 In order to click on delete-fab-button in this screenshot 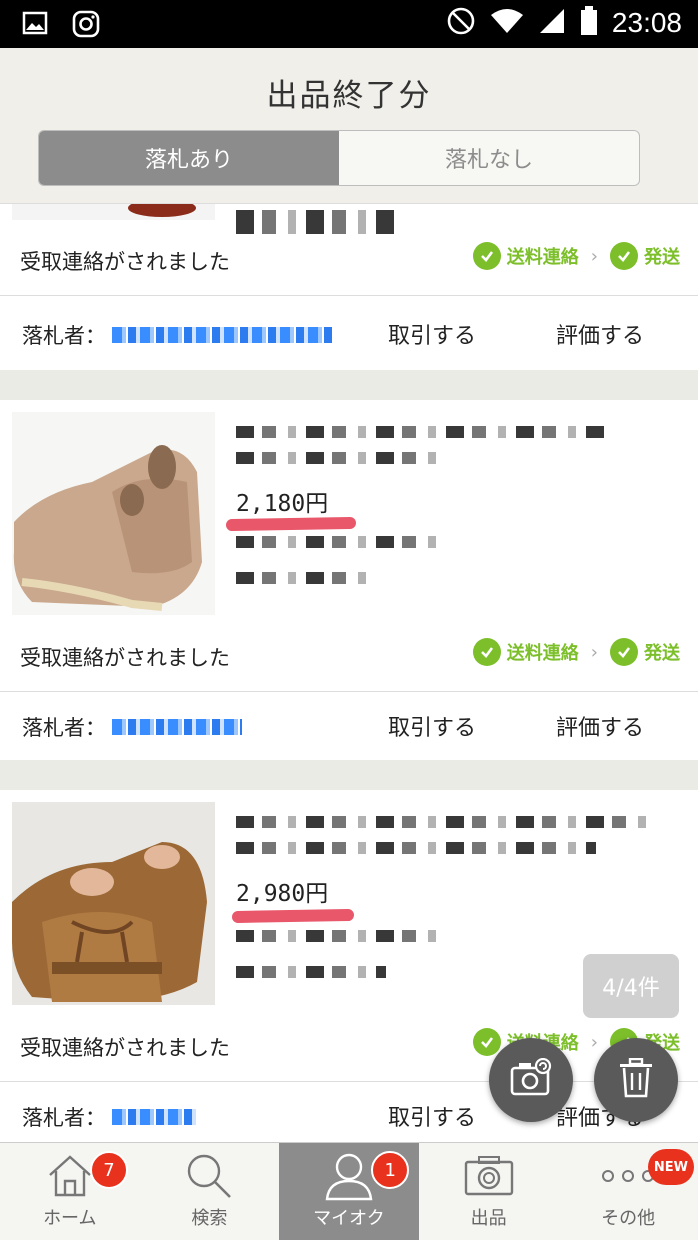, I will do `click(636, 1080)`.